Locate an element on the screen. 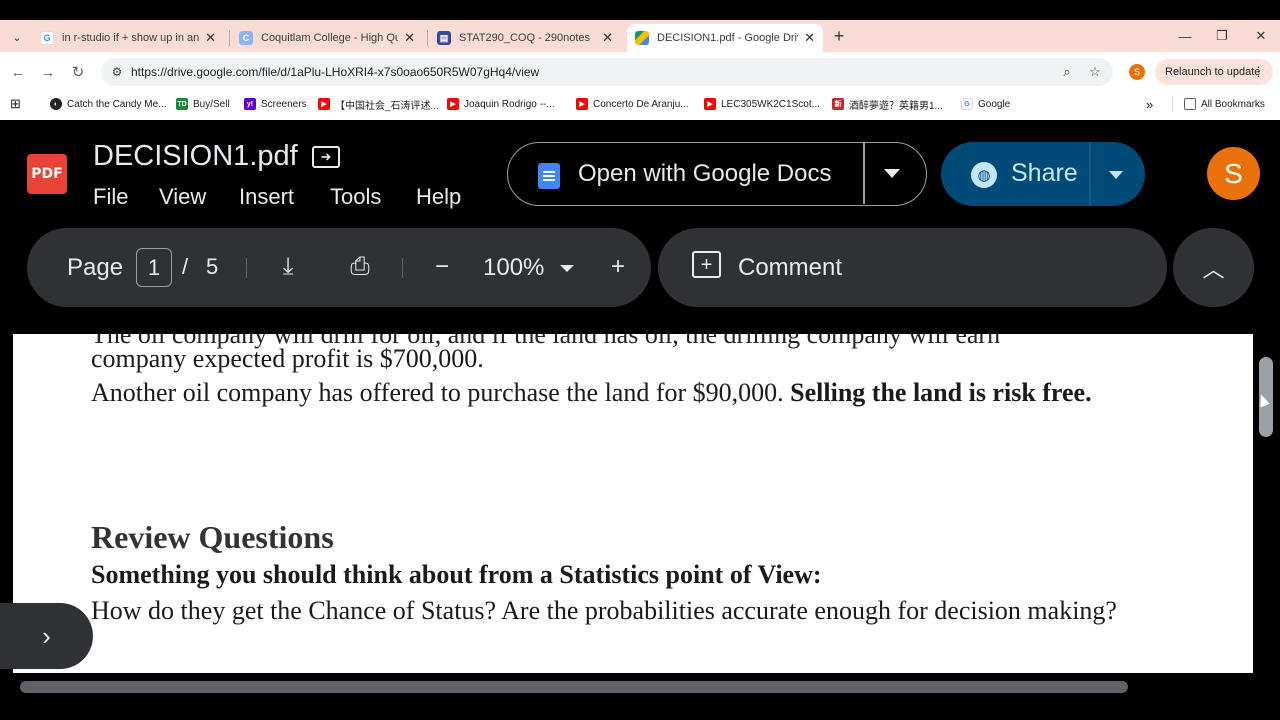 The image size is (1280, 720). page-label: Page is located at coordinates (95, 267).